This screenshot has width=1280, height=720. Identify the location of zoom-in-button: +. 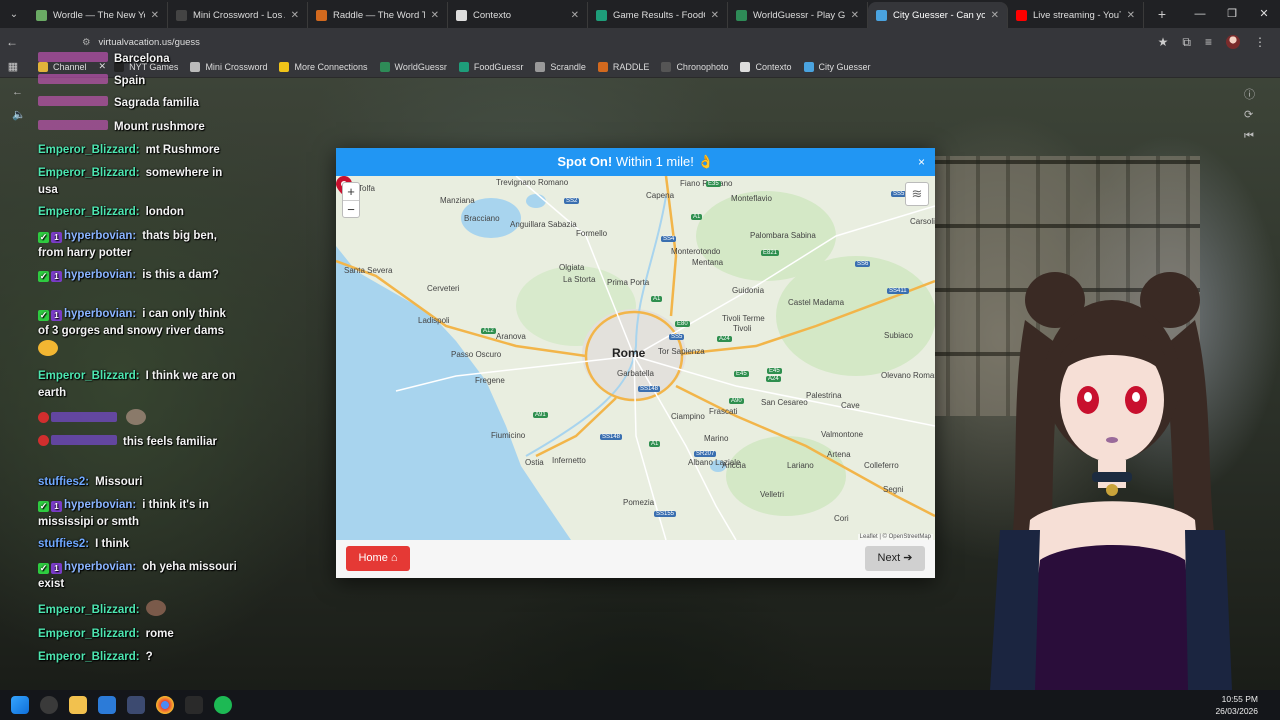
(351, 191).